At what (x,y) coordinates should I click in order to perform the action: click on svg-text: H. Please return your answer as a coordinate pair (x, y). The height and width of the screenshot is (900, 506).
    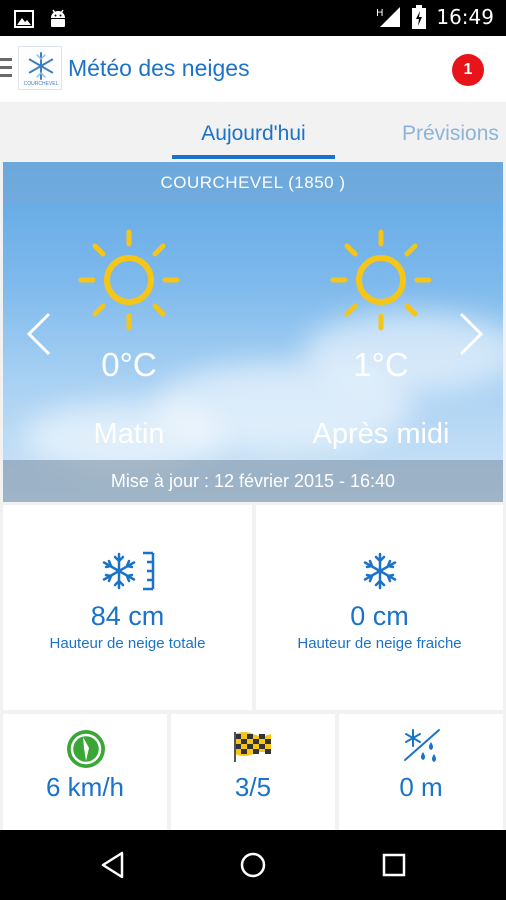
    Looking at the image, I should click on (380, 13).